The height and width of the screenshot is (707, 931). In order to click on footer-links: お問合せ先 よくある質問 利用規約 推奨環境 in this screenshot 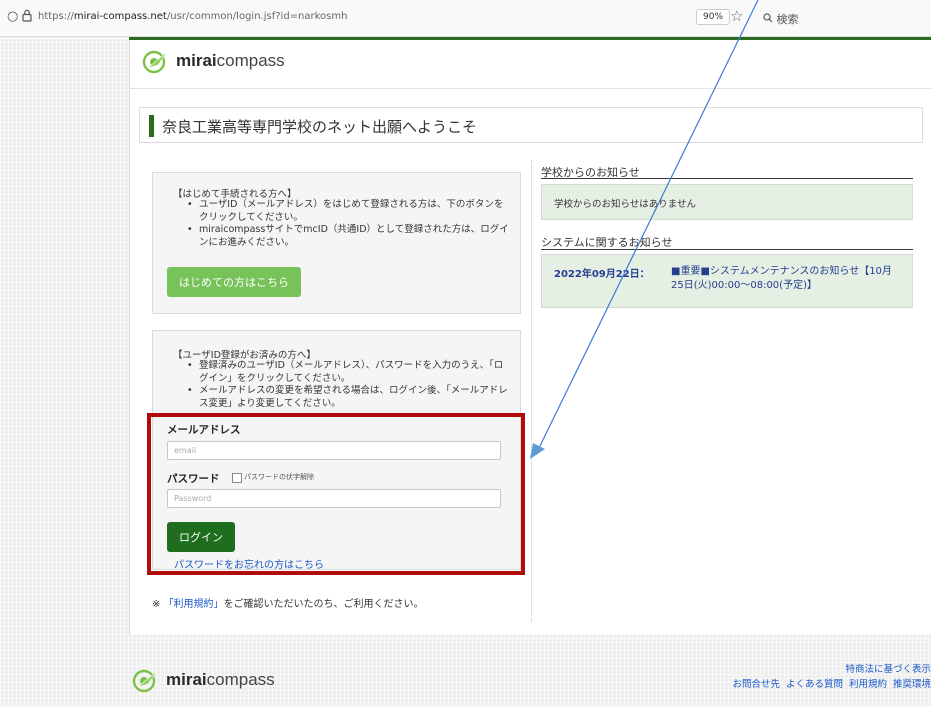, I will do `click(828, 683)`.